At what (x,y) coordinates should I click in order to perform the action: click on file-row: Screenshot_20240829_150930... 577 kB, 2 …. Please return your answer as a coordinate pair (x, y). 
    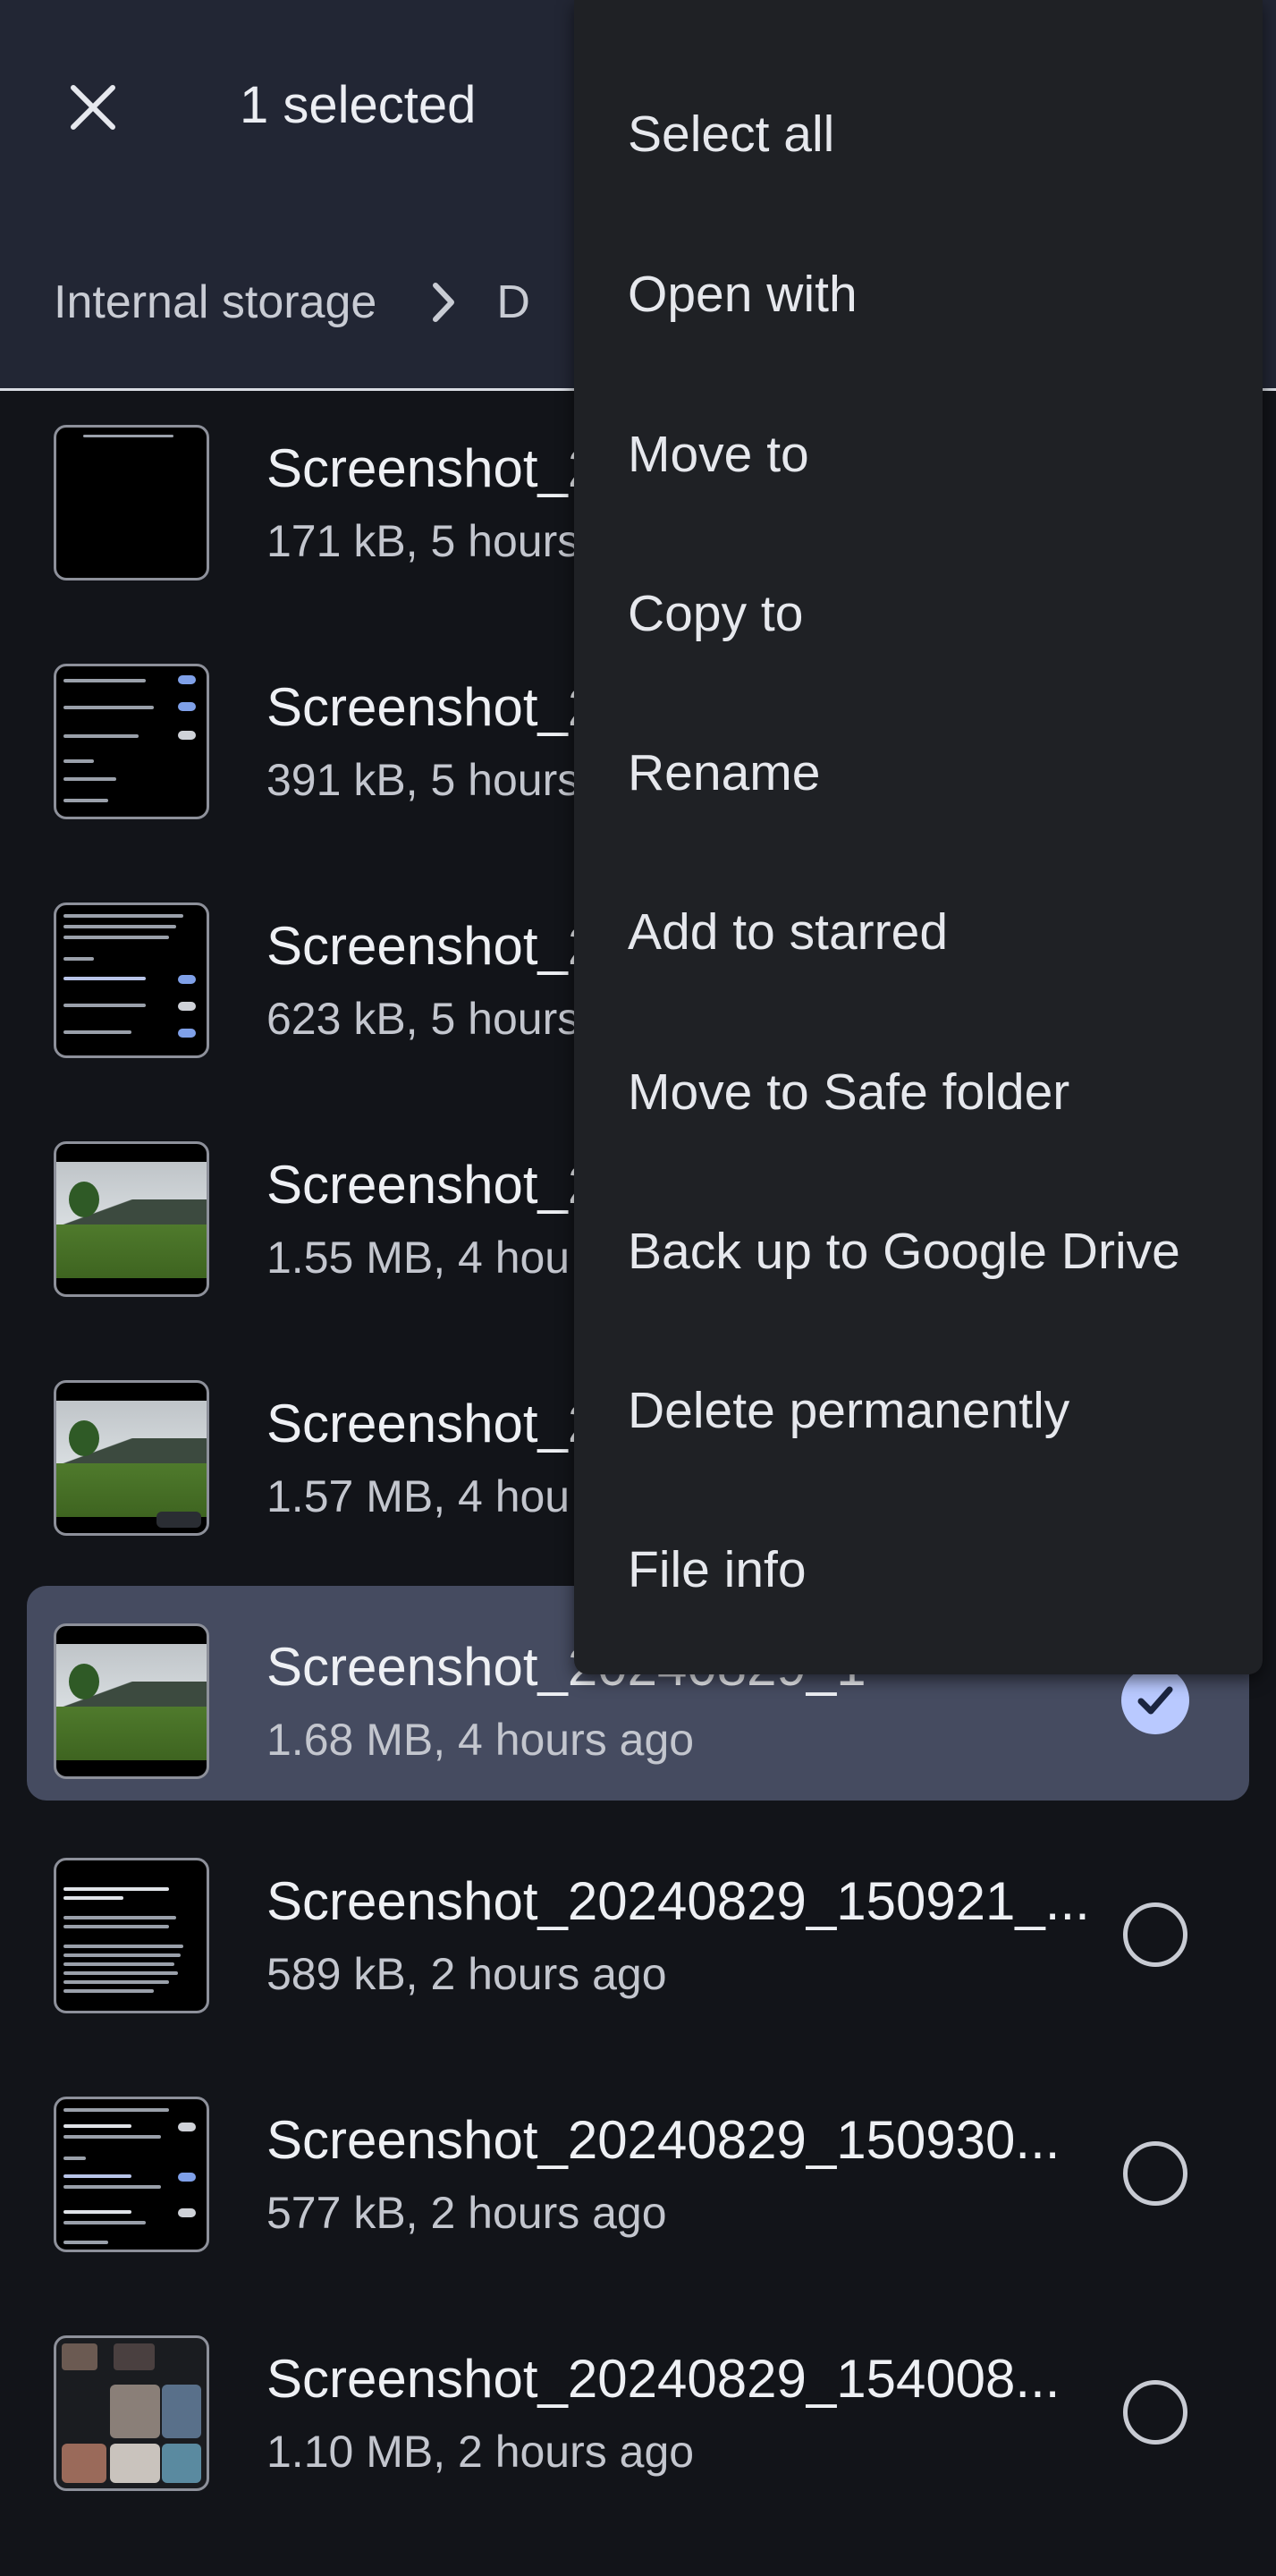
    Looking at the image, I should click on (638, 2167).